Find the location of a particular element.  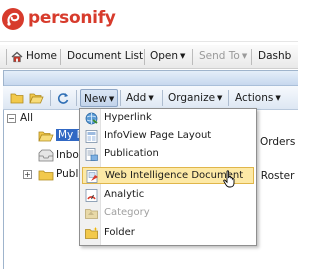

actions-menu-button: Actions ▼ is located at coordinates (258, 98).